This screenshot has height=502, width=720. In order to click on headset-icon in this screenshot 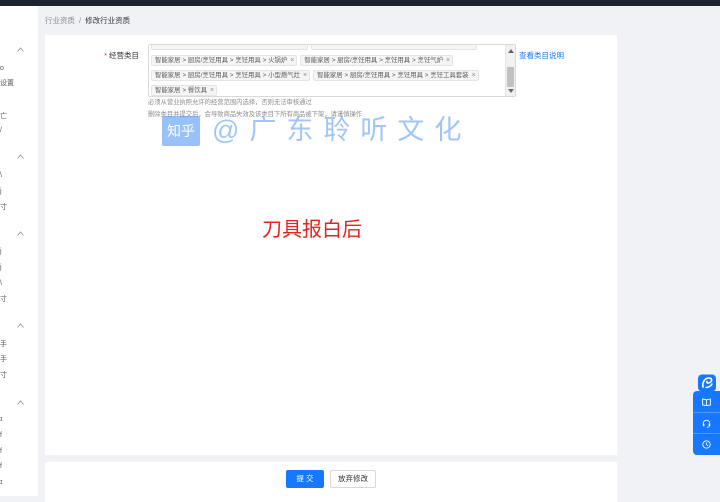, I will do `click(706, 423)`.